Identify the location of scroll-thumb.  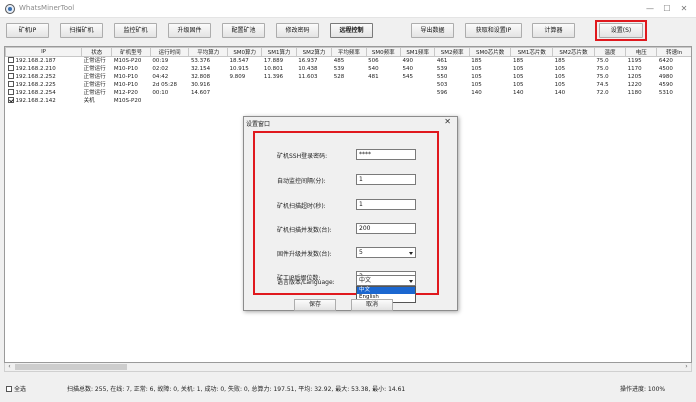
(71, 367).